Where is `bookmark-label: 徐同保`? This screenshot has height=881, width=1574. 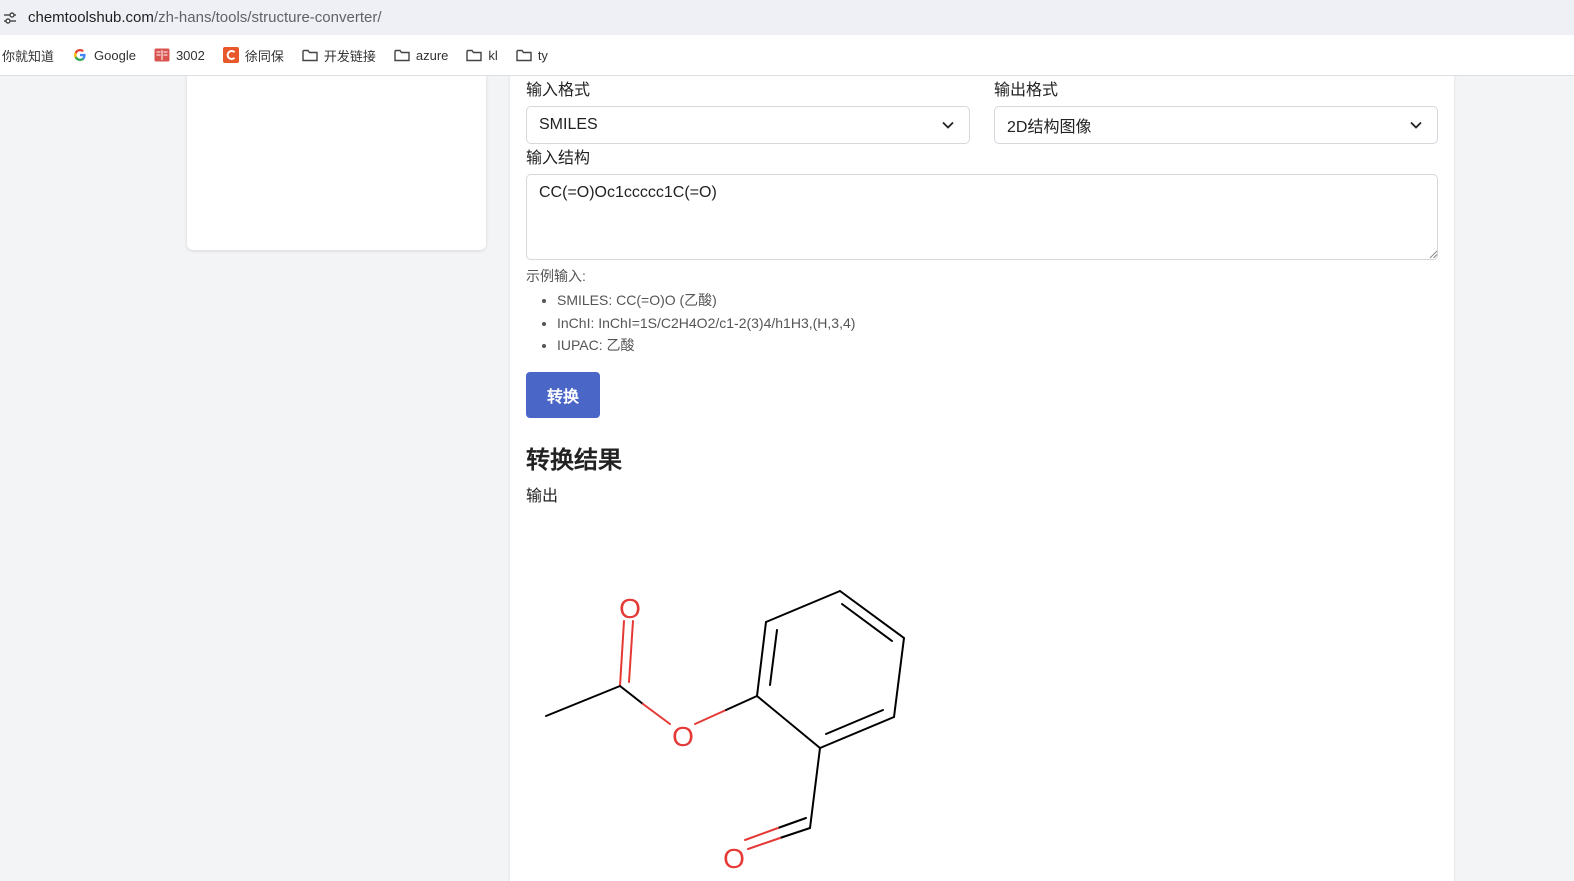 bookmark-label: 徐同保 is located at coordinates (264, 56).